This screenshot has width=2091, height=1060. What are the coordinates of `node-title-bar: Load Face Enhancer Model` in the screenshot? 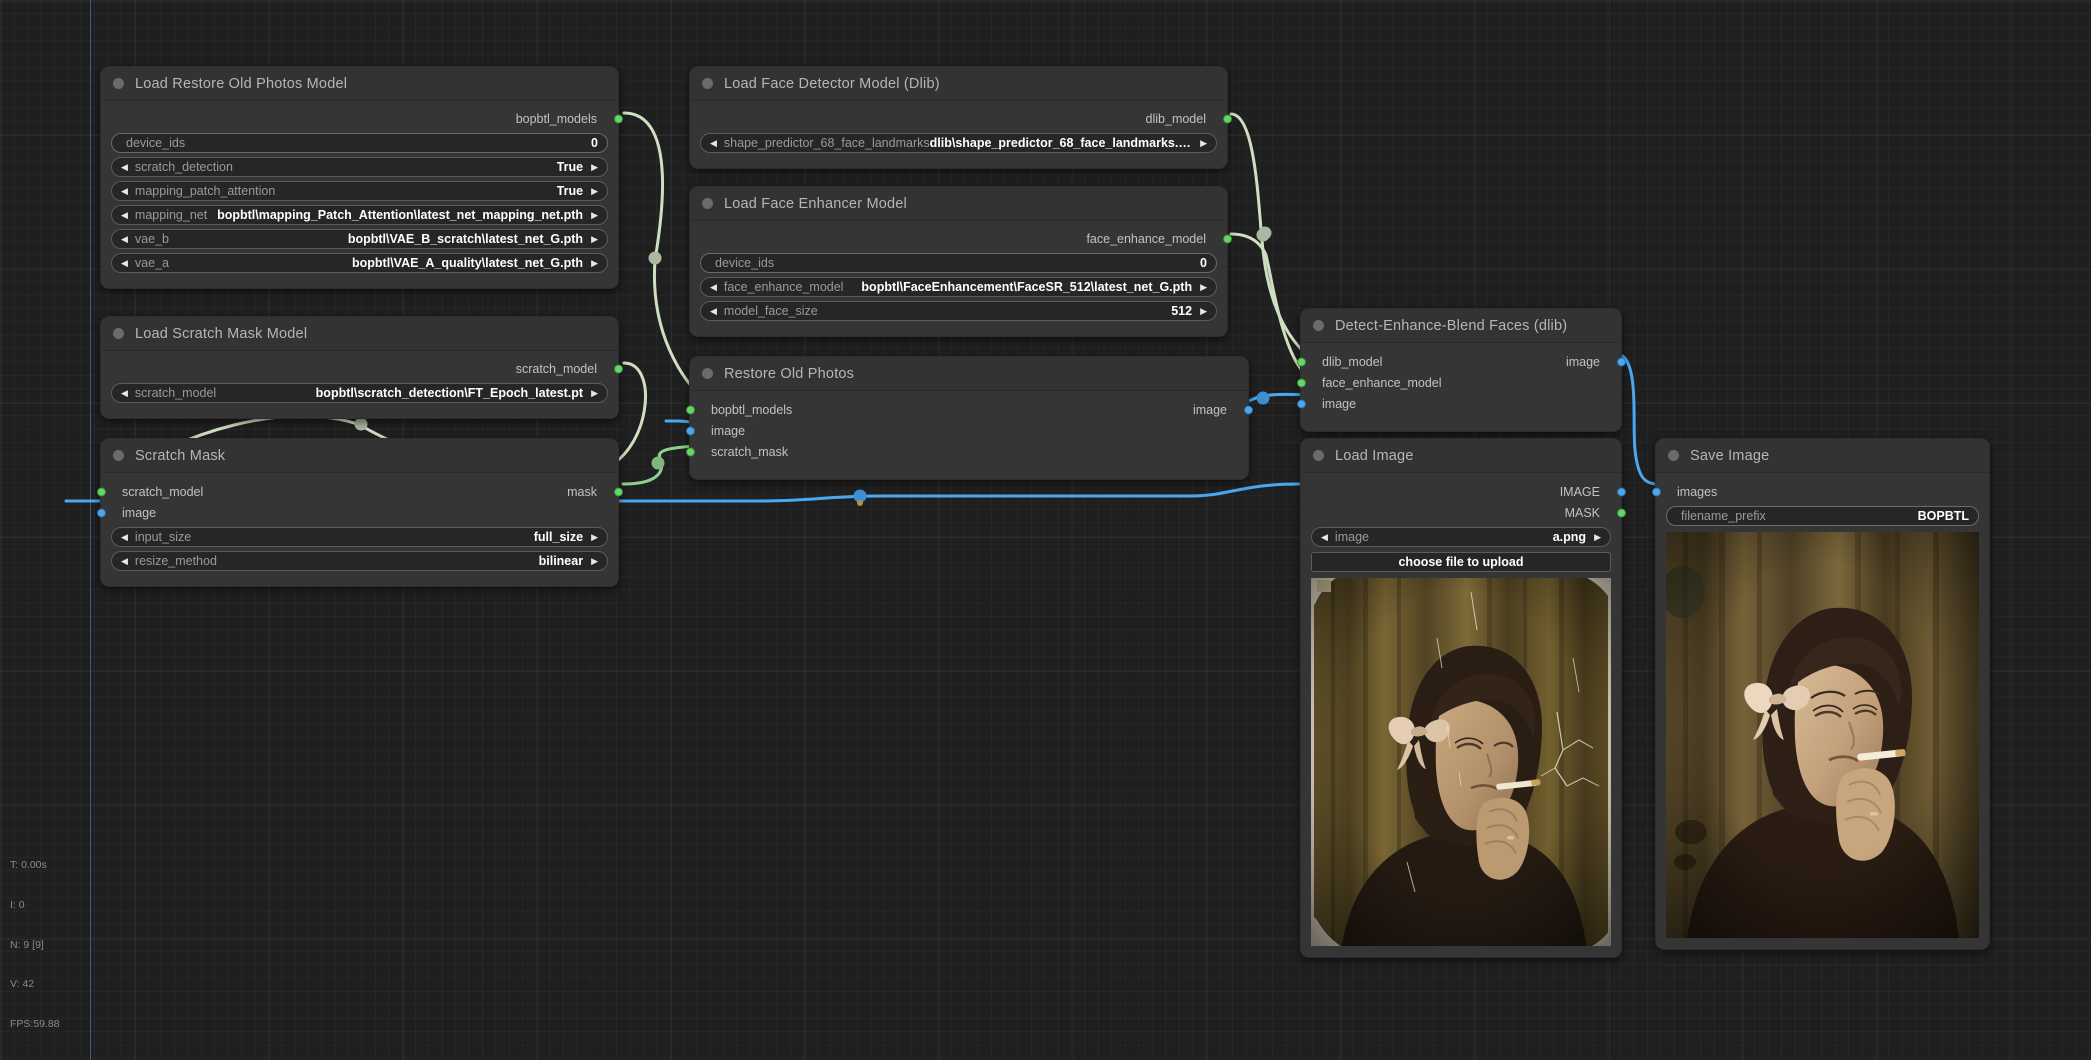 It's located at (958, 204).